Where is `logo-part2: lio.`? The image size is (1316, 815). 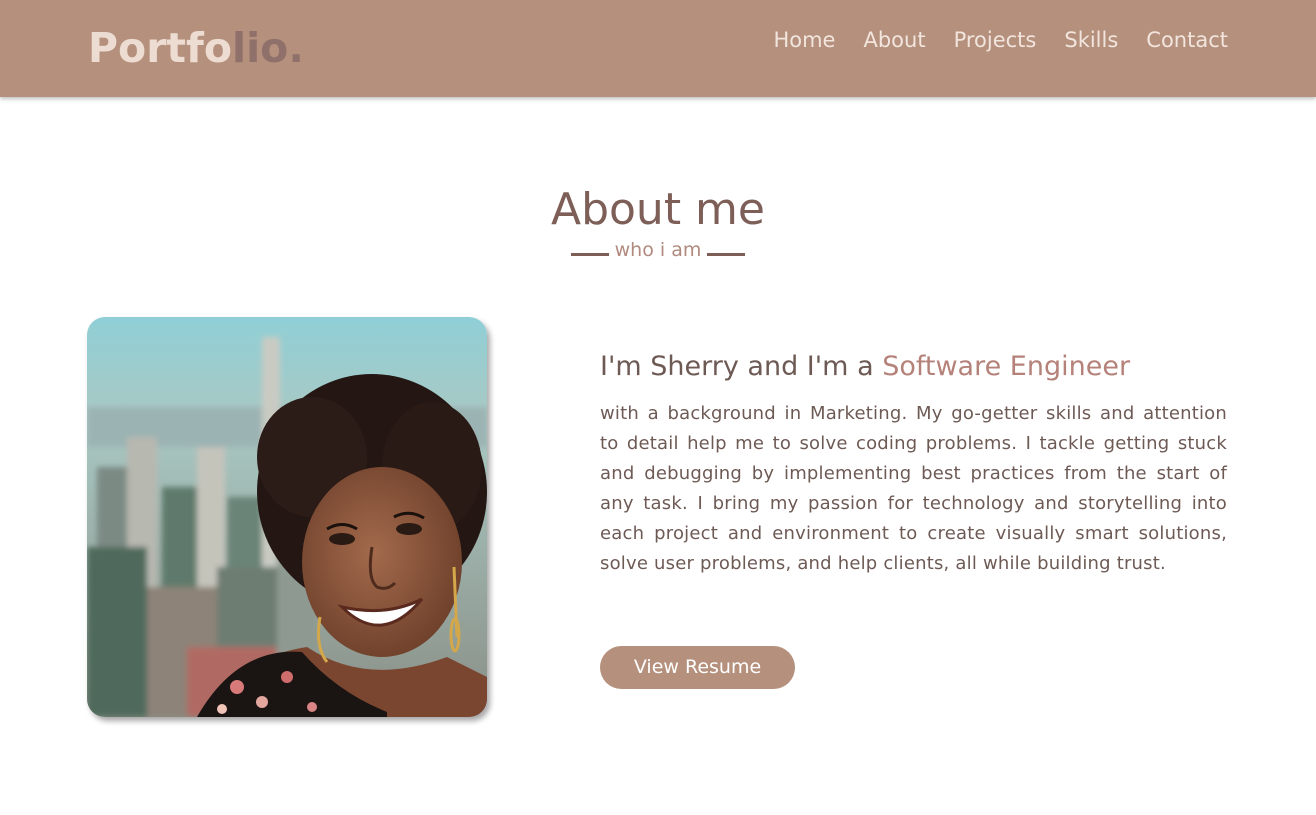
logo-part2: lio. is located at coordinates (268, 48).